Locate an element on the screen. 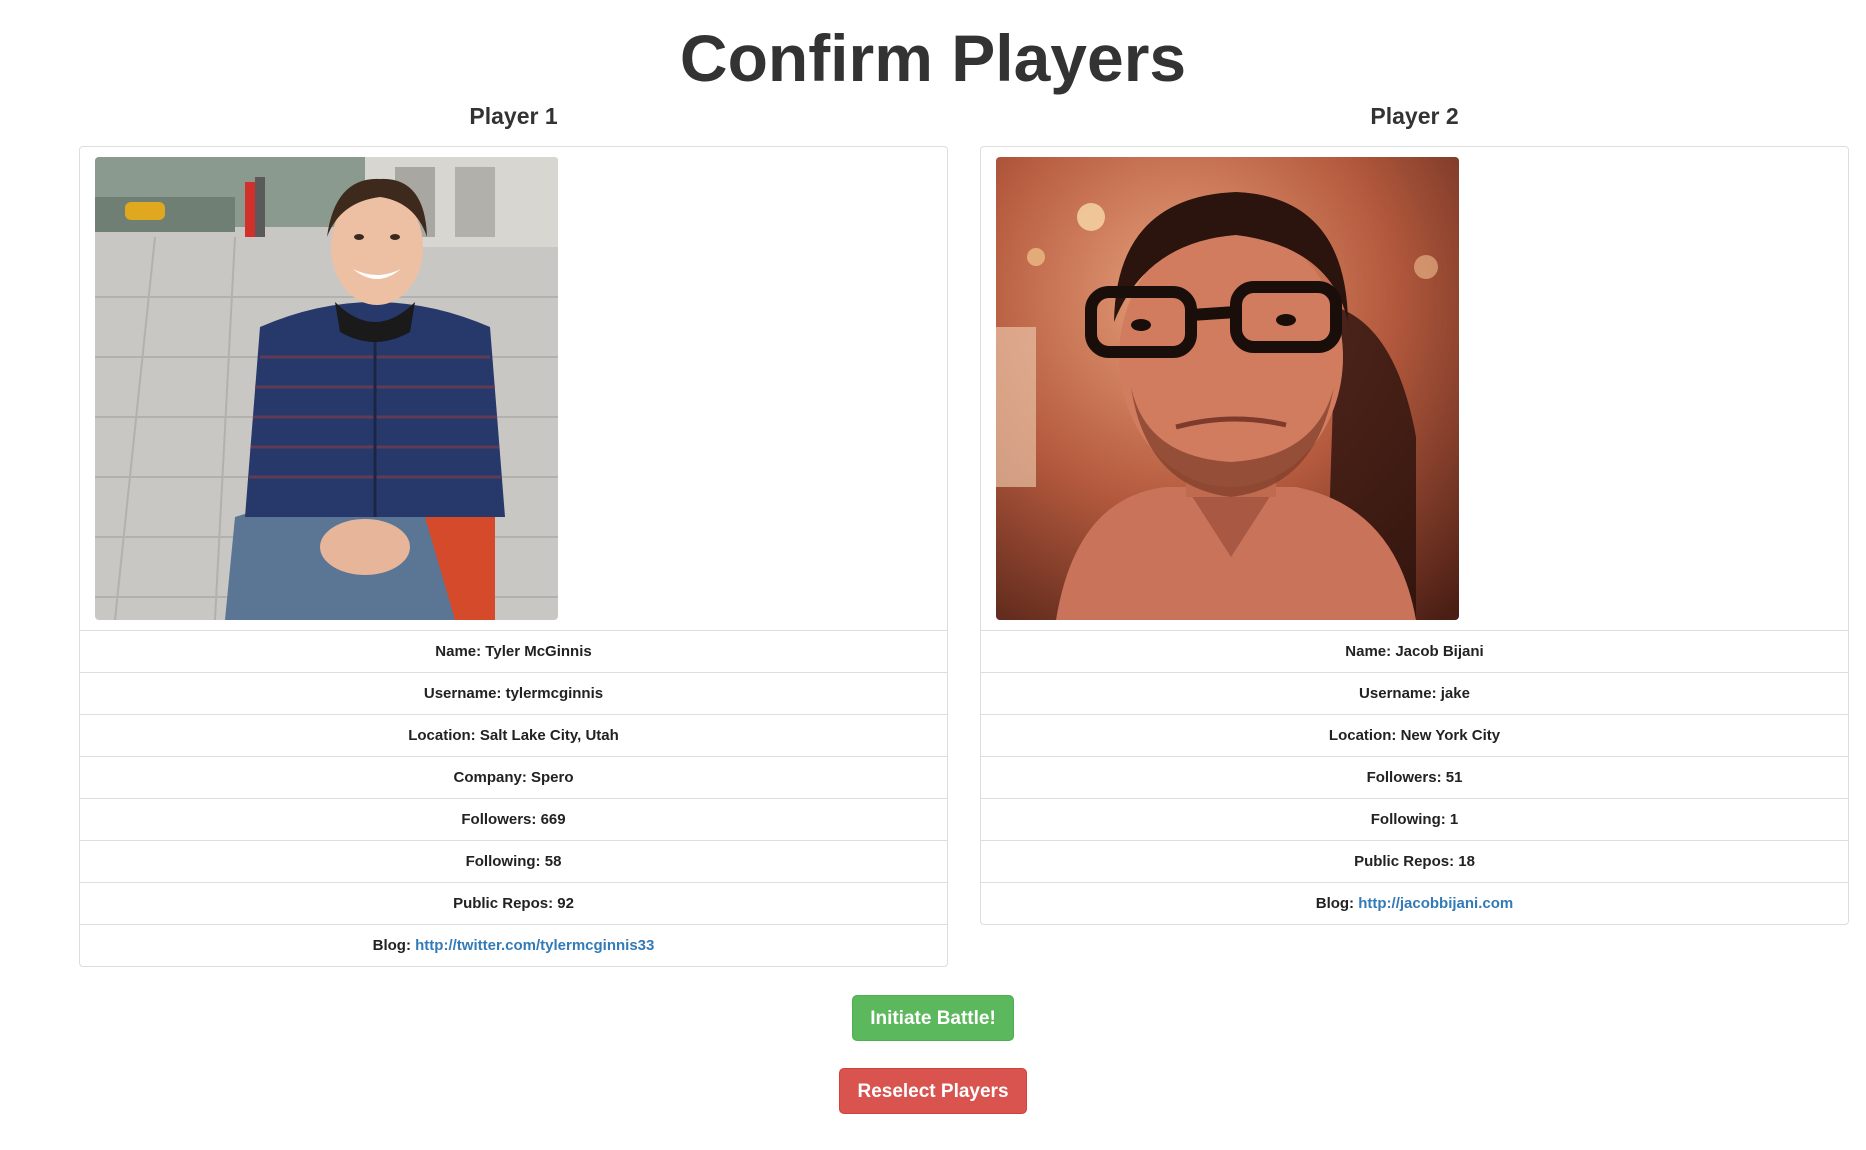 Image resolution: width=1866 pixels, height=1150 pixels. player-2-username-row: Username: jake is located at coordinates (1414, 694).